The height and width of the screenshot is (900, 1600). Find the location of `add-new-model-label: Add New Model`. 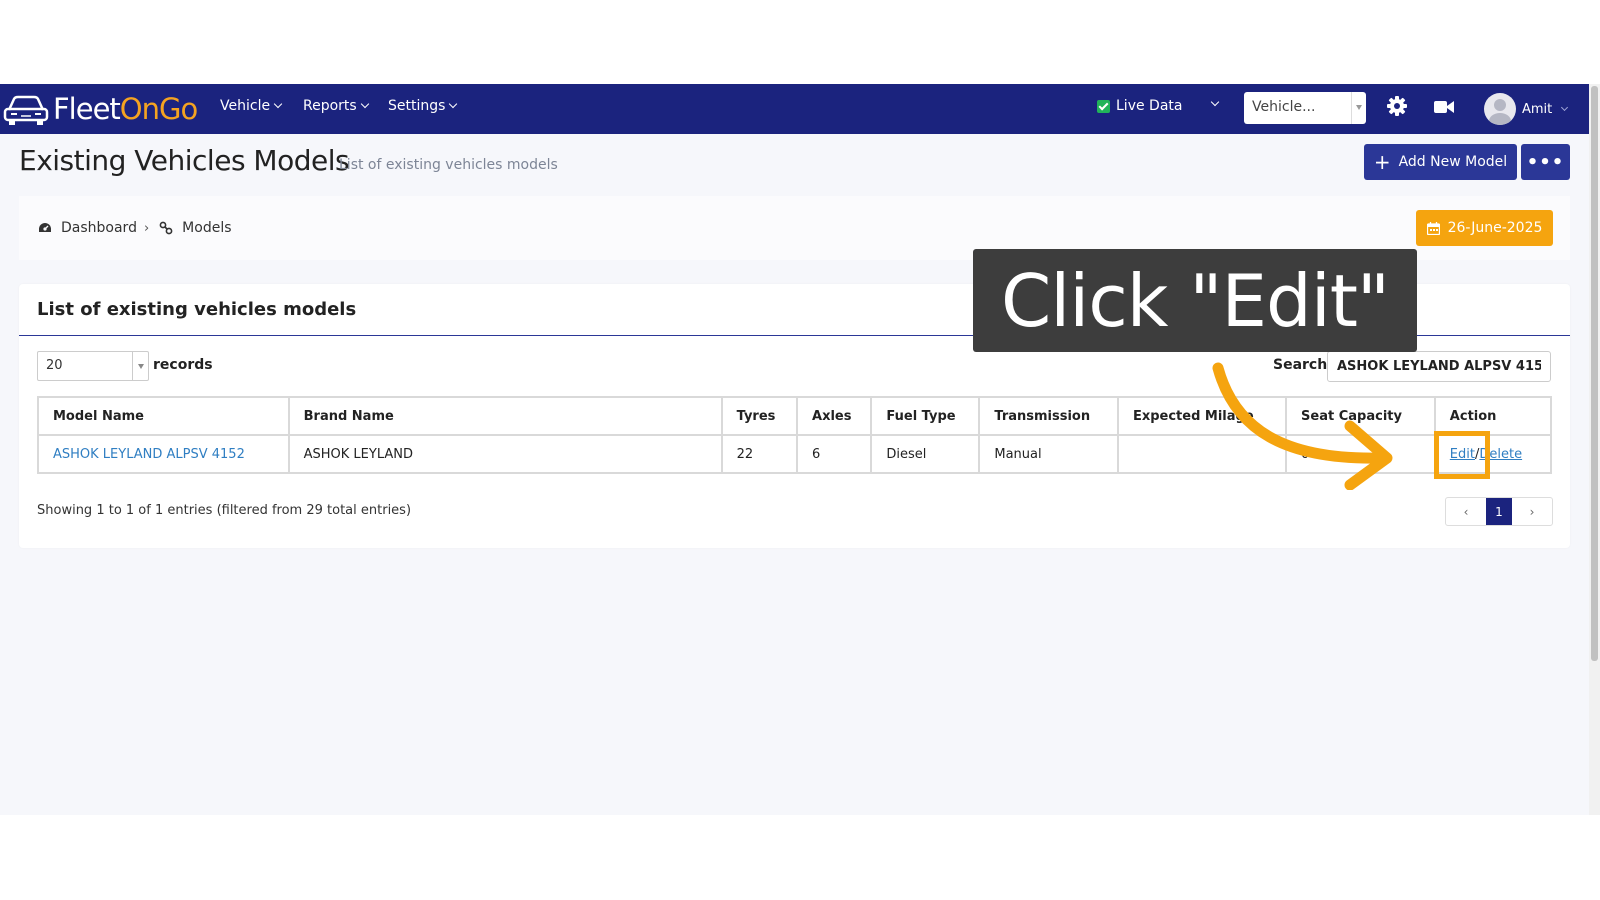

add-new-model-label: Add New Model is located at coordinates (1453, 162).